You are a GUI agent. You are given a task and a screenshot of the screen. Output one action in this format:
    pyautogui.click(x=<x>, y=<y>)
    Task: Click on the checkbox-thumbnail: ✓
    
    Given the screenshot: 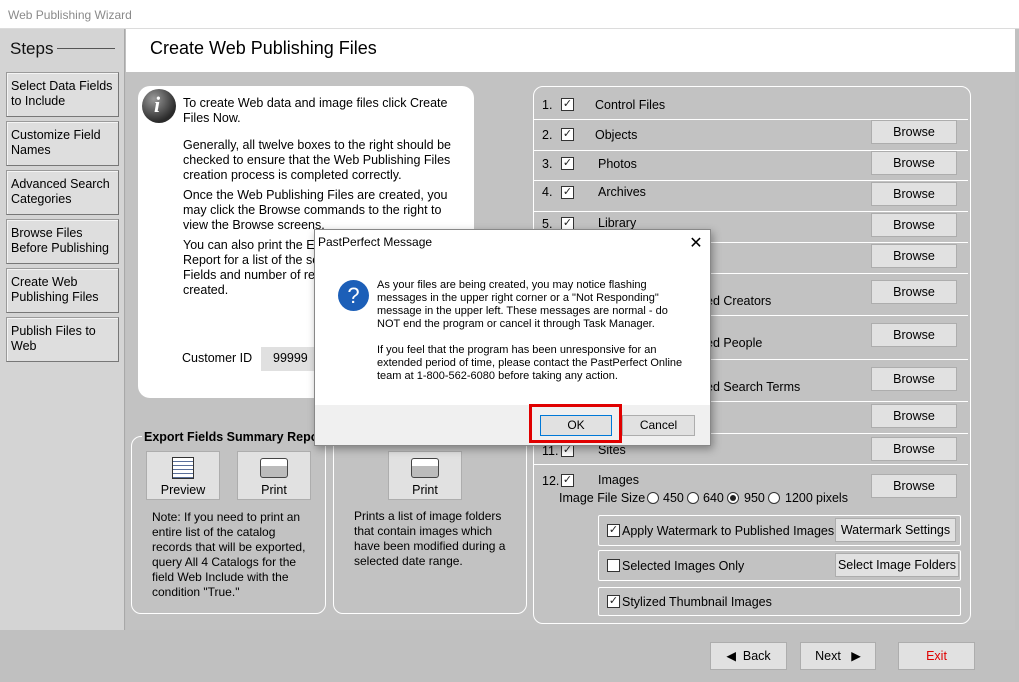 What is the action you would take?
    pyautogui.click(x=613, y=601)
    